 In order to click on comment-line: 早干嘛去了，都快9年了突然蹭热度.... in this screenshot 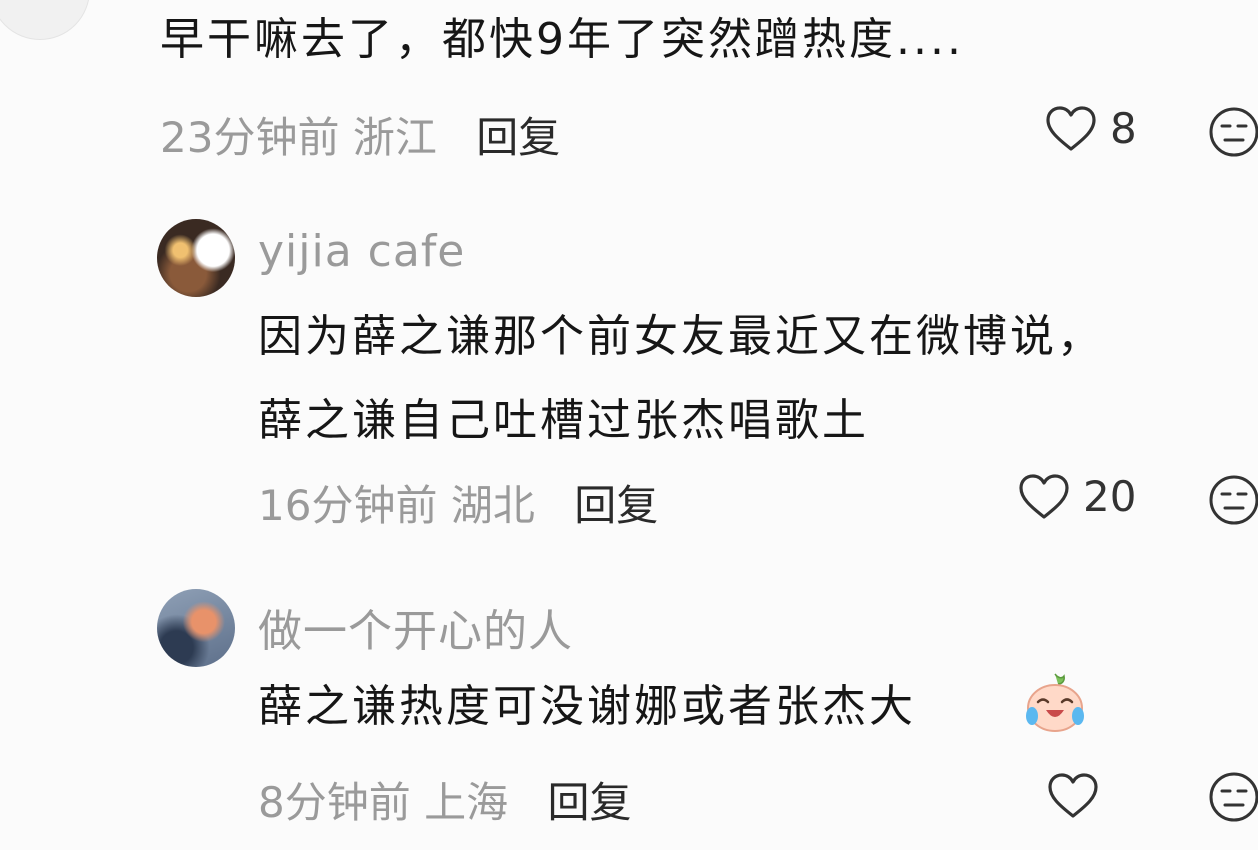, I will do `click(562, 39)`.